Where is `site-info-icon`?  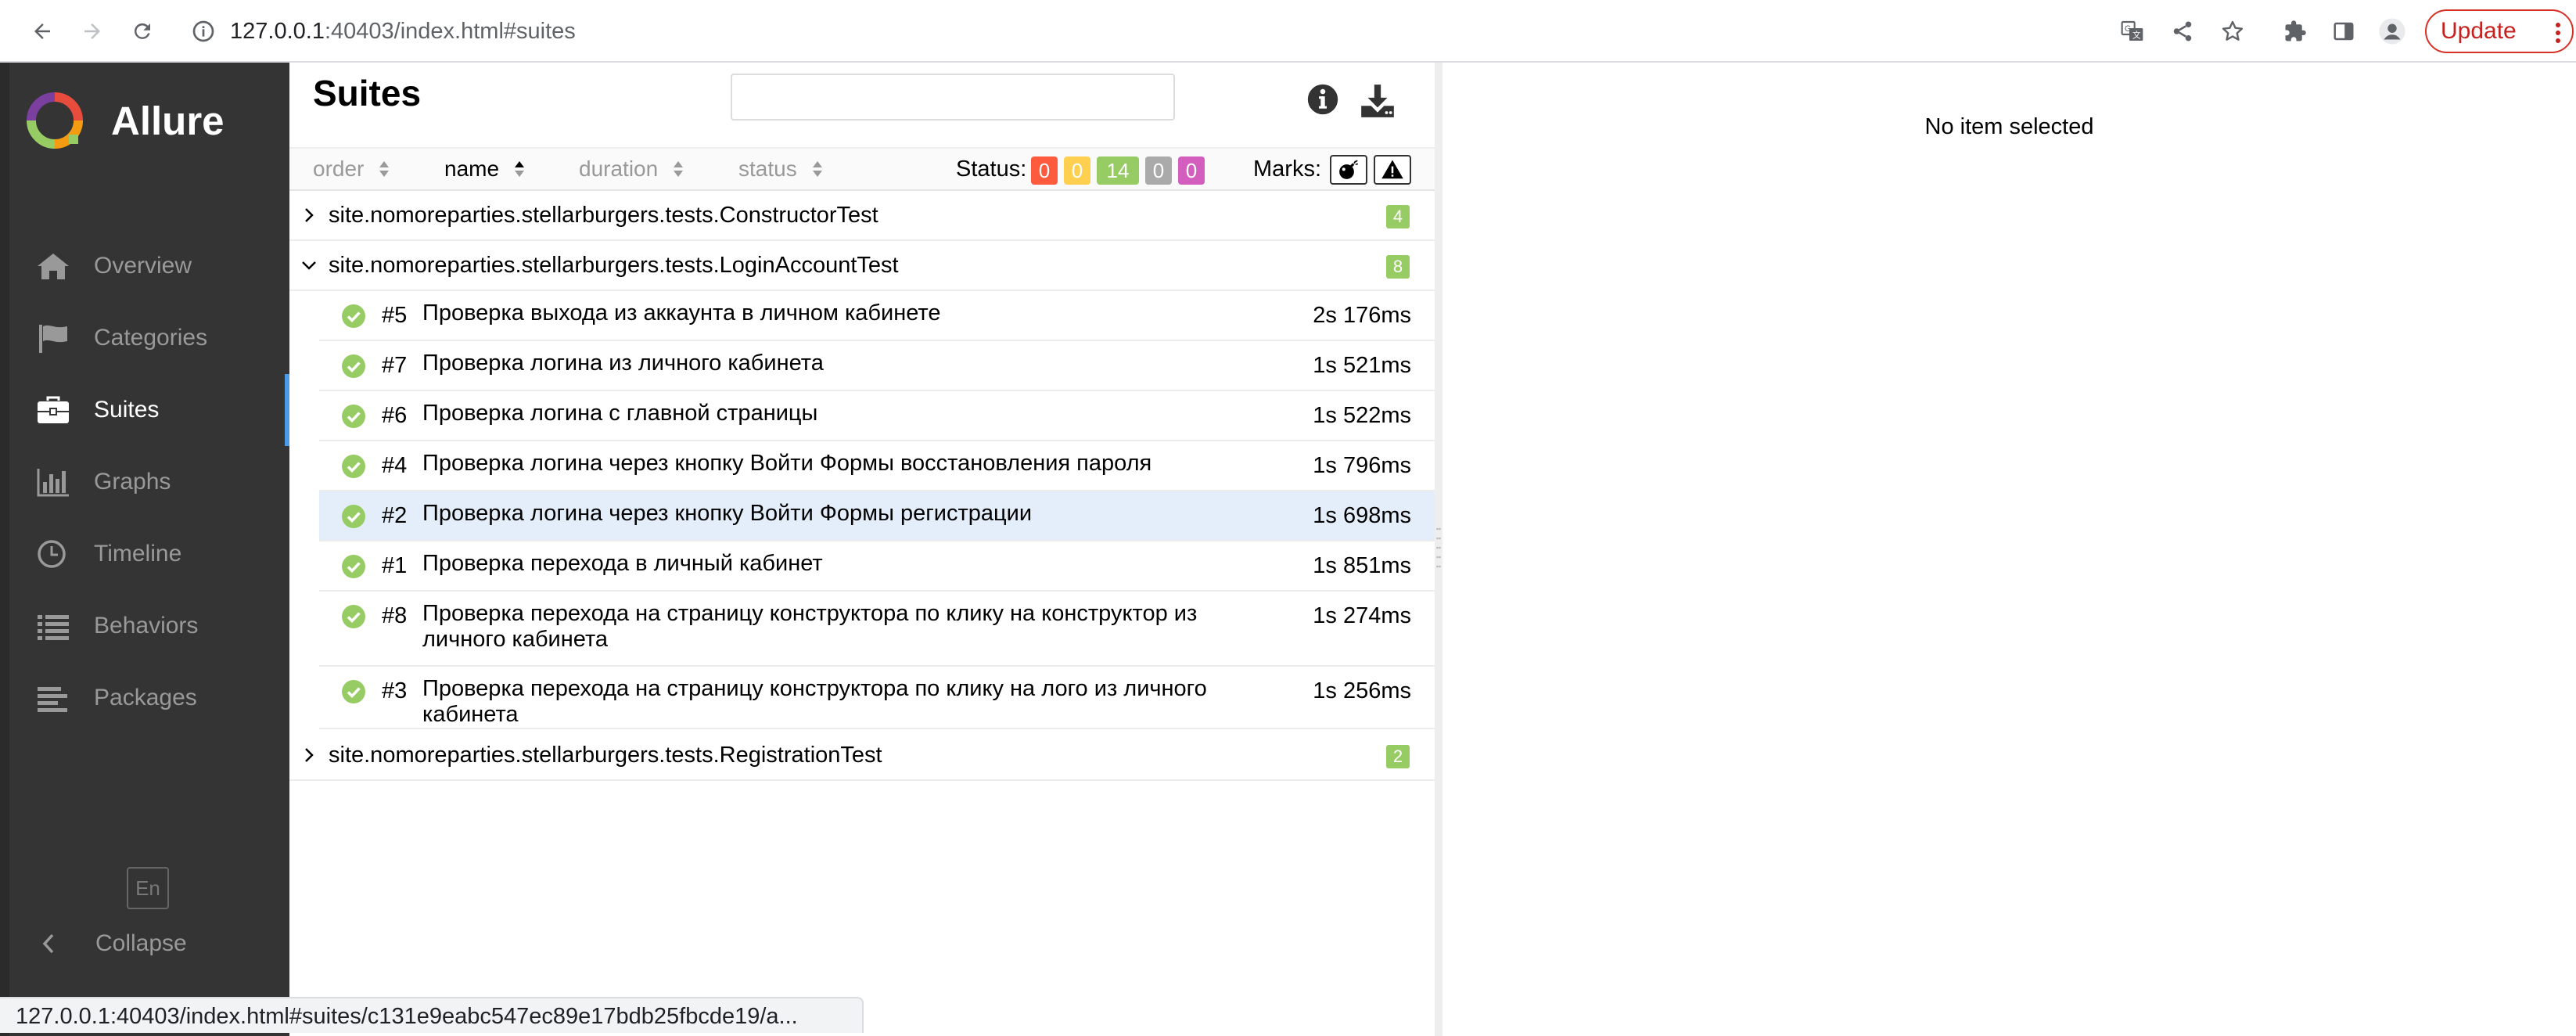
site-info-icon is located at coordinates (204, 32).